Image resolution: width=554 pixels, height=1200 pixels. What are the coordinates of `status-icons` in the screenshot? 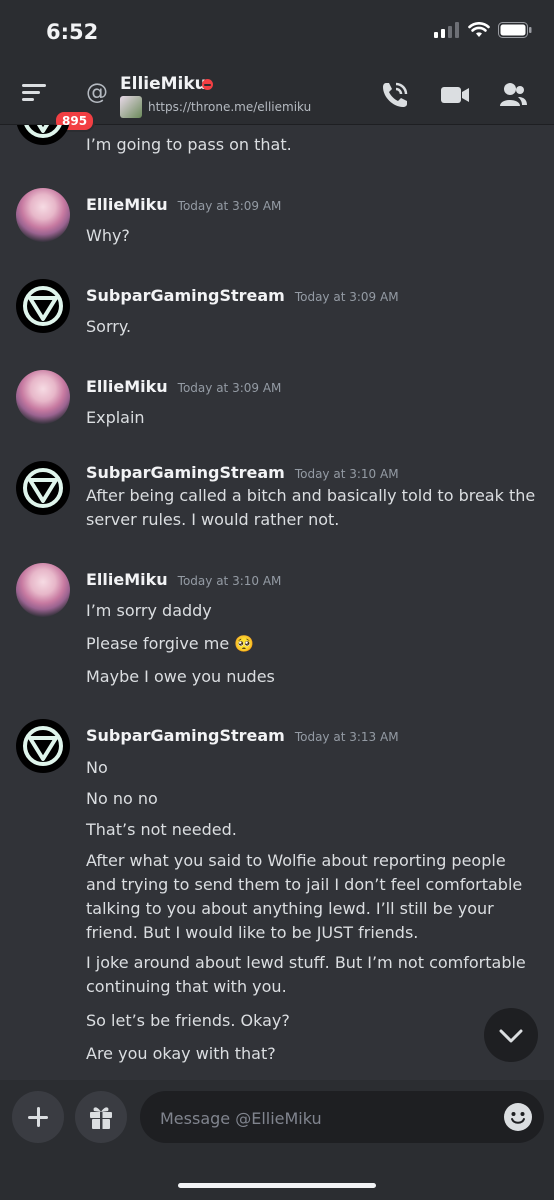 It's located at (483, 30).